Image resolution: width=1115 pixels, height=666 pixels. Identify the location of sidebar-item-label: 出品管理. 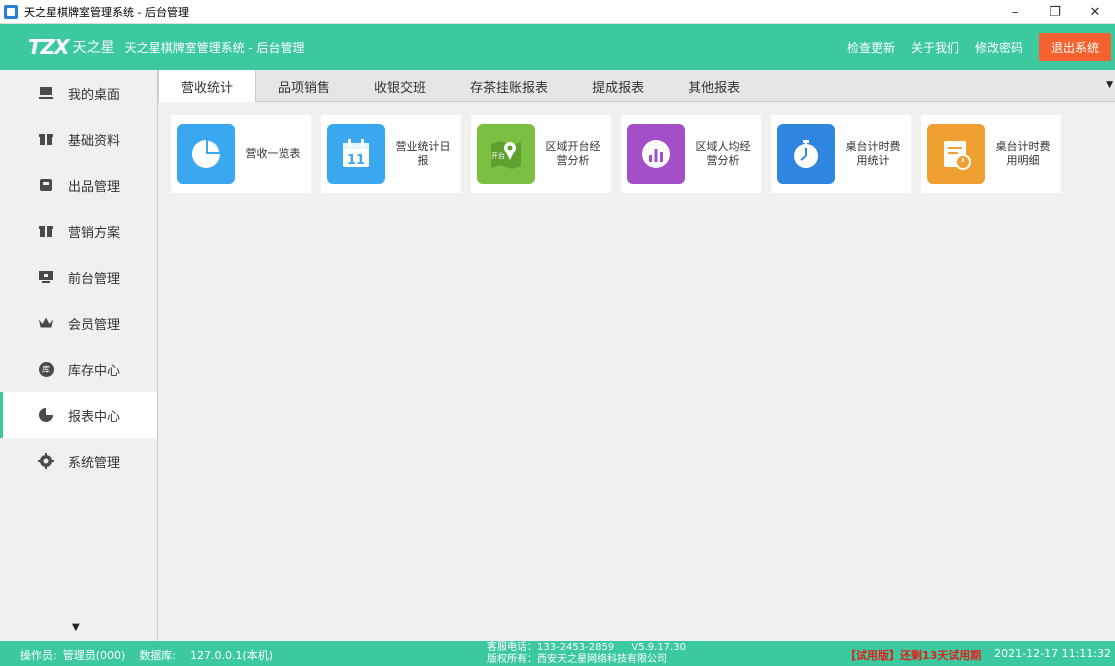
(94, 187).